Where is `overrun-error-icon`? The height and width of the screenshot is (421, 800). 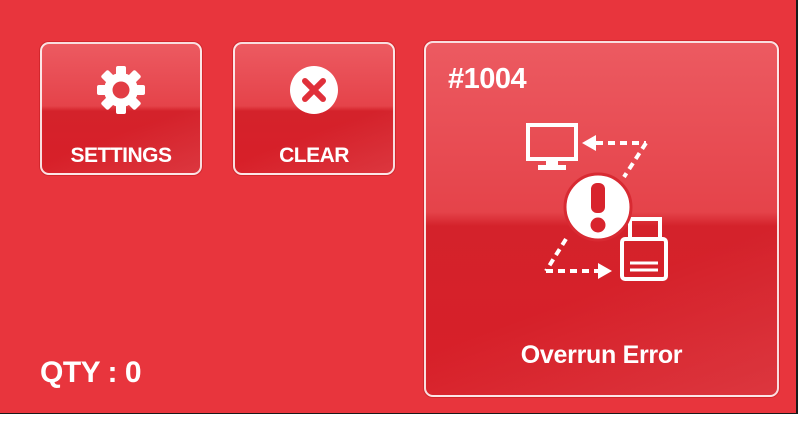
overrun-error-icon is located at coordinates (597, 202).